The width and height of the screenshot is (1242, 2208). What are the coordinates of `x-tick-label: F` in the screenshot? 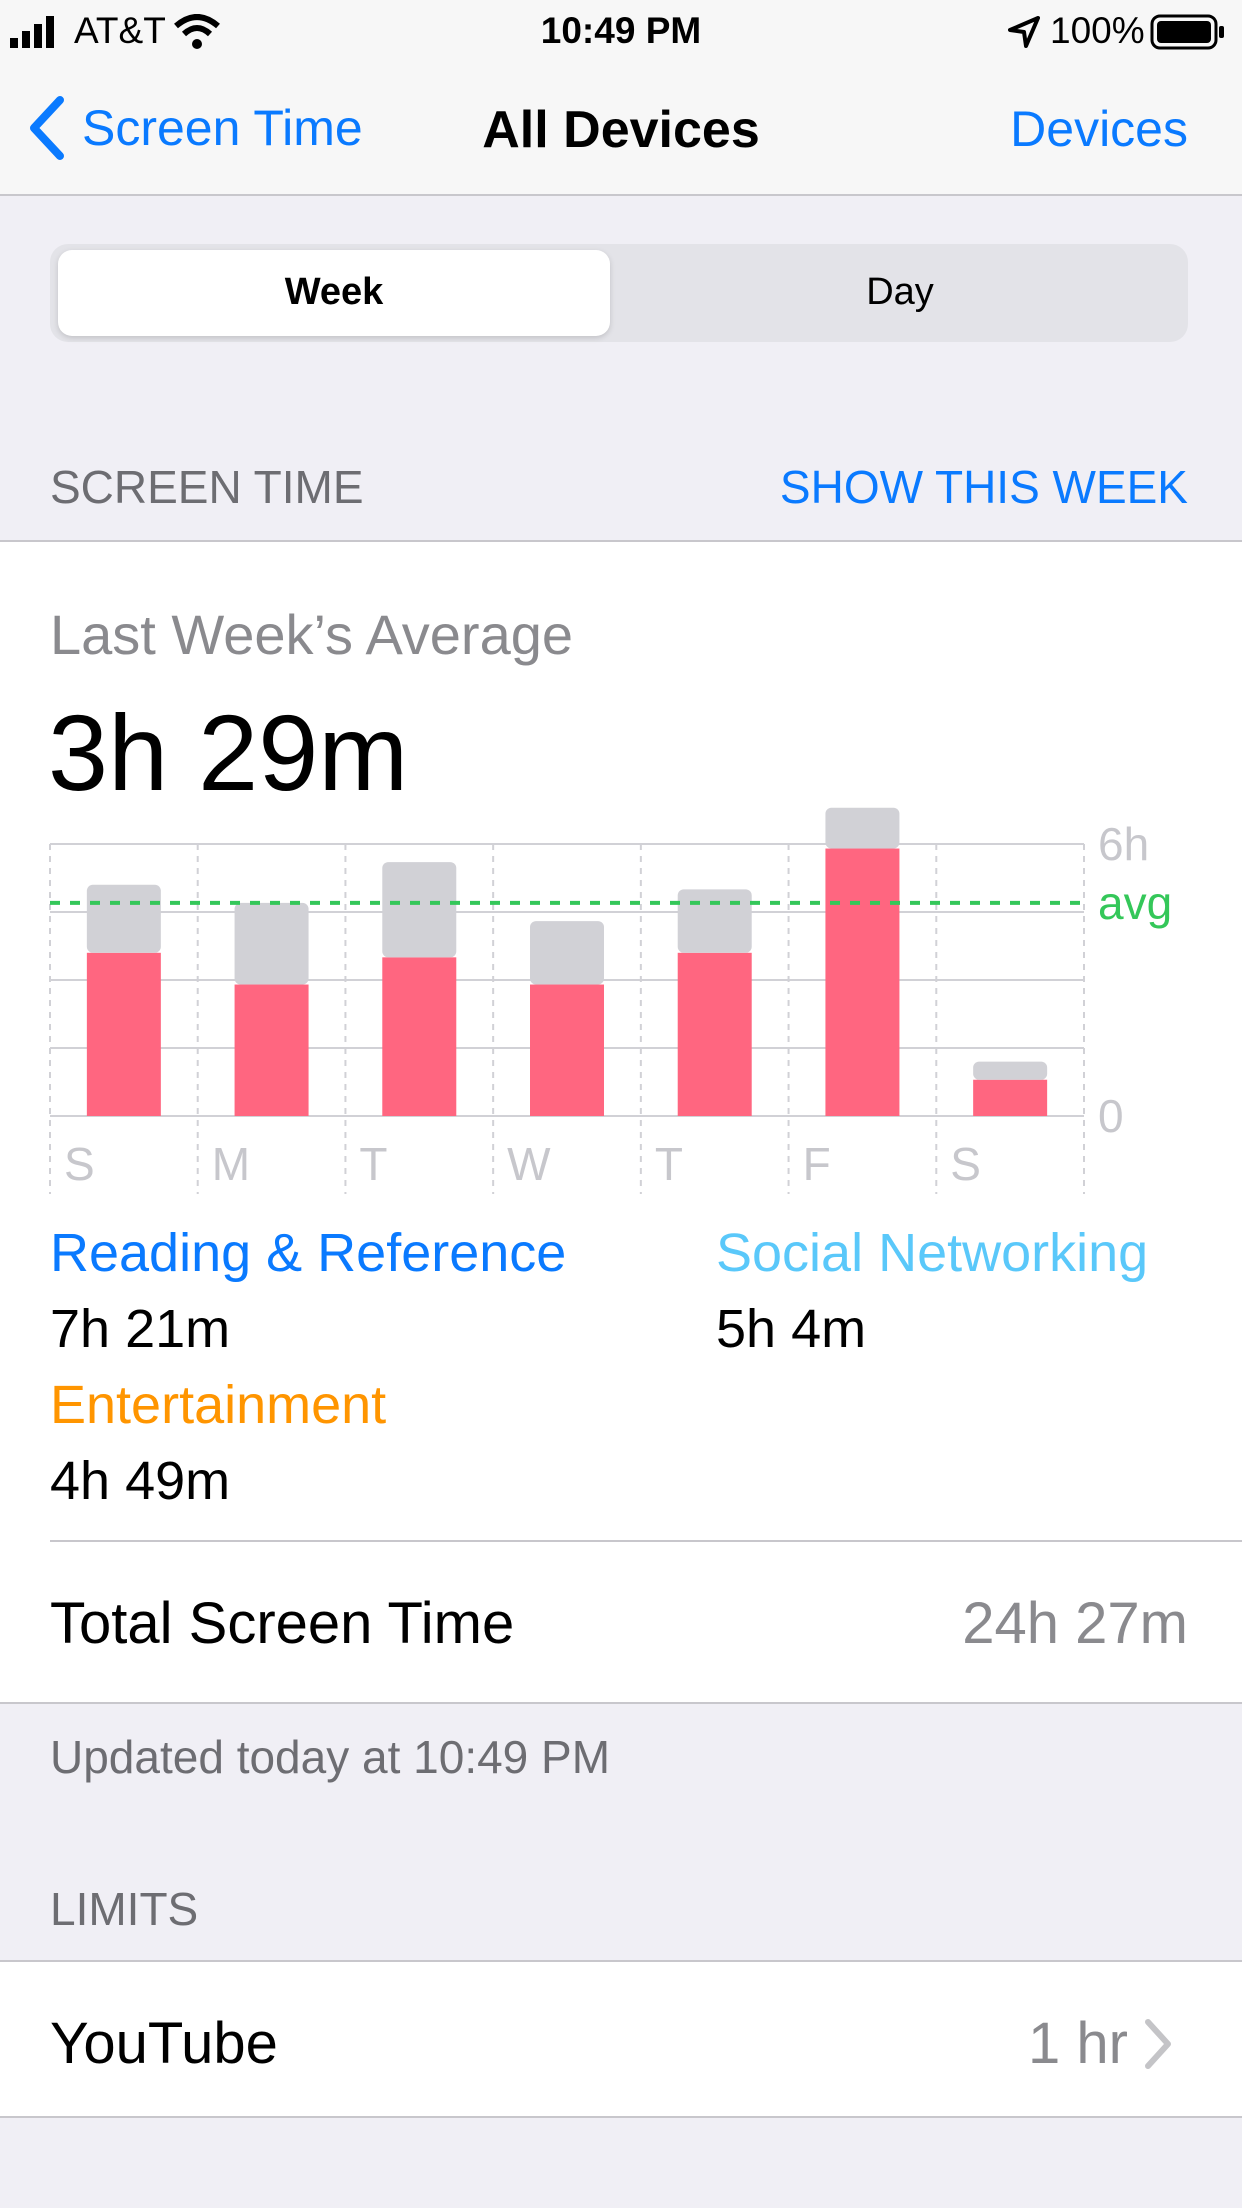 It's located at (817, 1164).